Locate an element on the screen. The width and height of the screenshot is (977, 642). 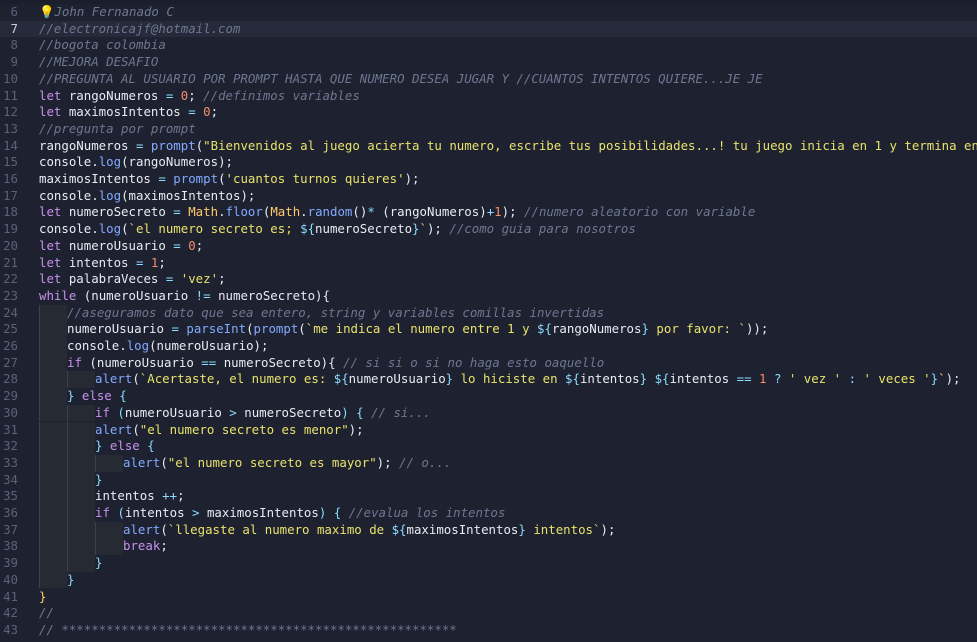
line-number: 19 is located at coordinates (10, 229).